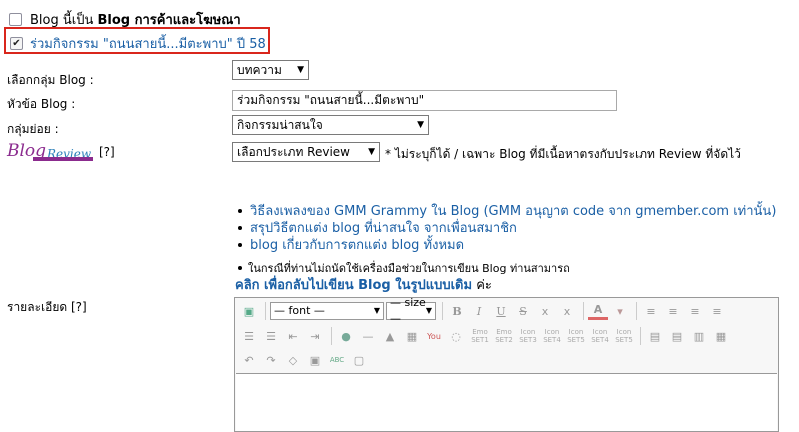 The image size is (799, 432). I want to click on blog-review-logo: Blog Review, so click(50, 151).